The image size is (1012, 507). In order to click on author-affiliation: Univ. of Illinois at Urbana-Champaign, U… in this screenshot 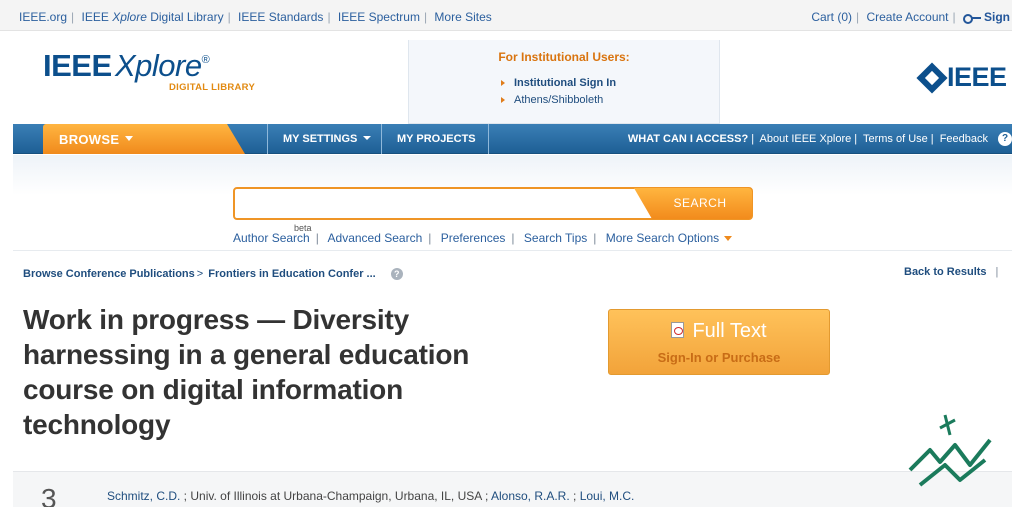, I will do `click(336, 496)`.